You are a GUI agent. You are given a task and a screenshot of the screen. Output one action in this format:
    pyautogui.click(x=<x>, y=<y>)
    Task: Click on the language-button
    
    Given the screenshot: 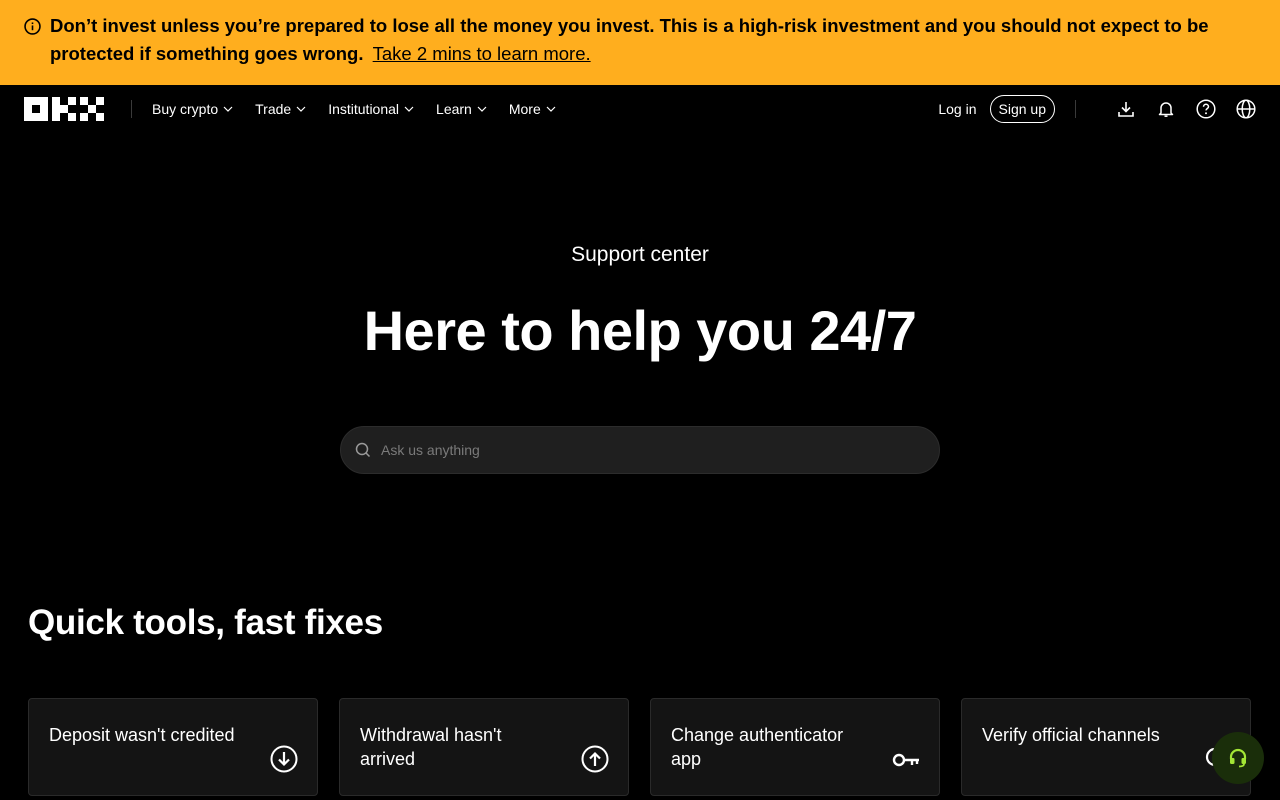 What is the action you would take?
    pyautogui.click(x=1246, y=109)
    